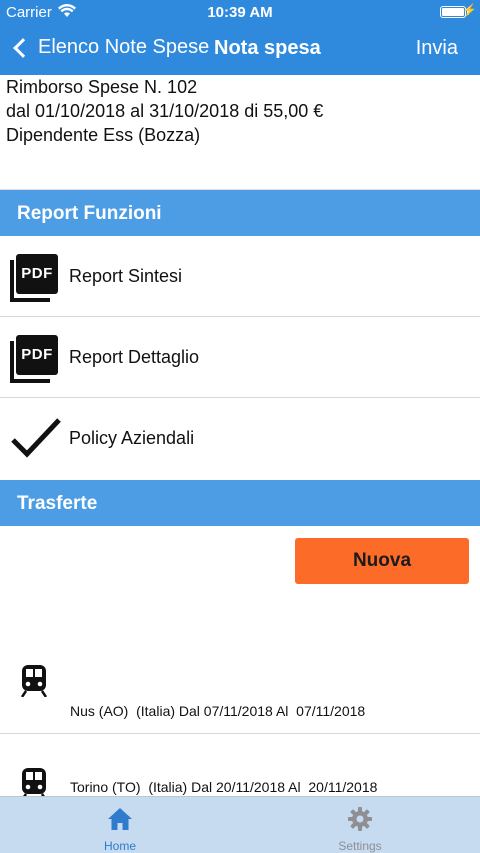  What do you see at coordinates (240, 276) in the screenshot?
I see `report-sintesi-row: PDF Report Sintesi` at bounding box center [240, 276].